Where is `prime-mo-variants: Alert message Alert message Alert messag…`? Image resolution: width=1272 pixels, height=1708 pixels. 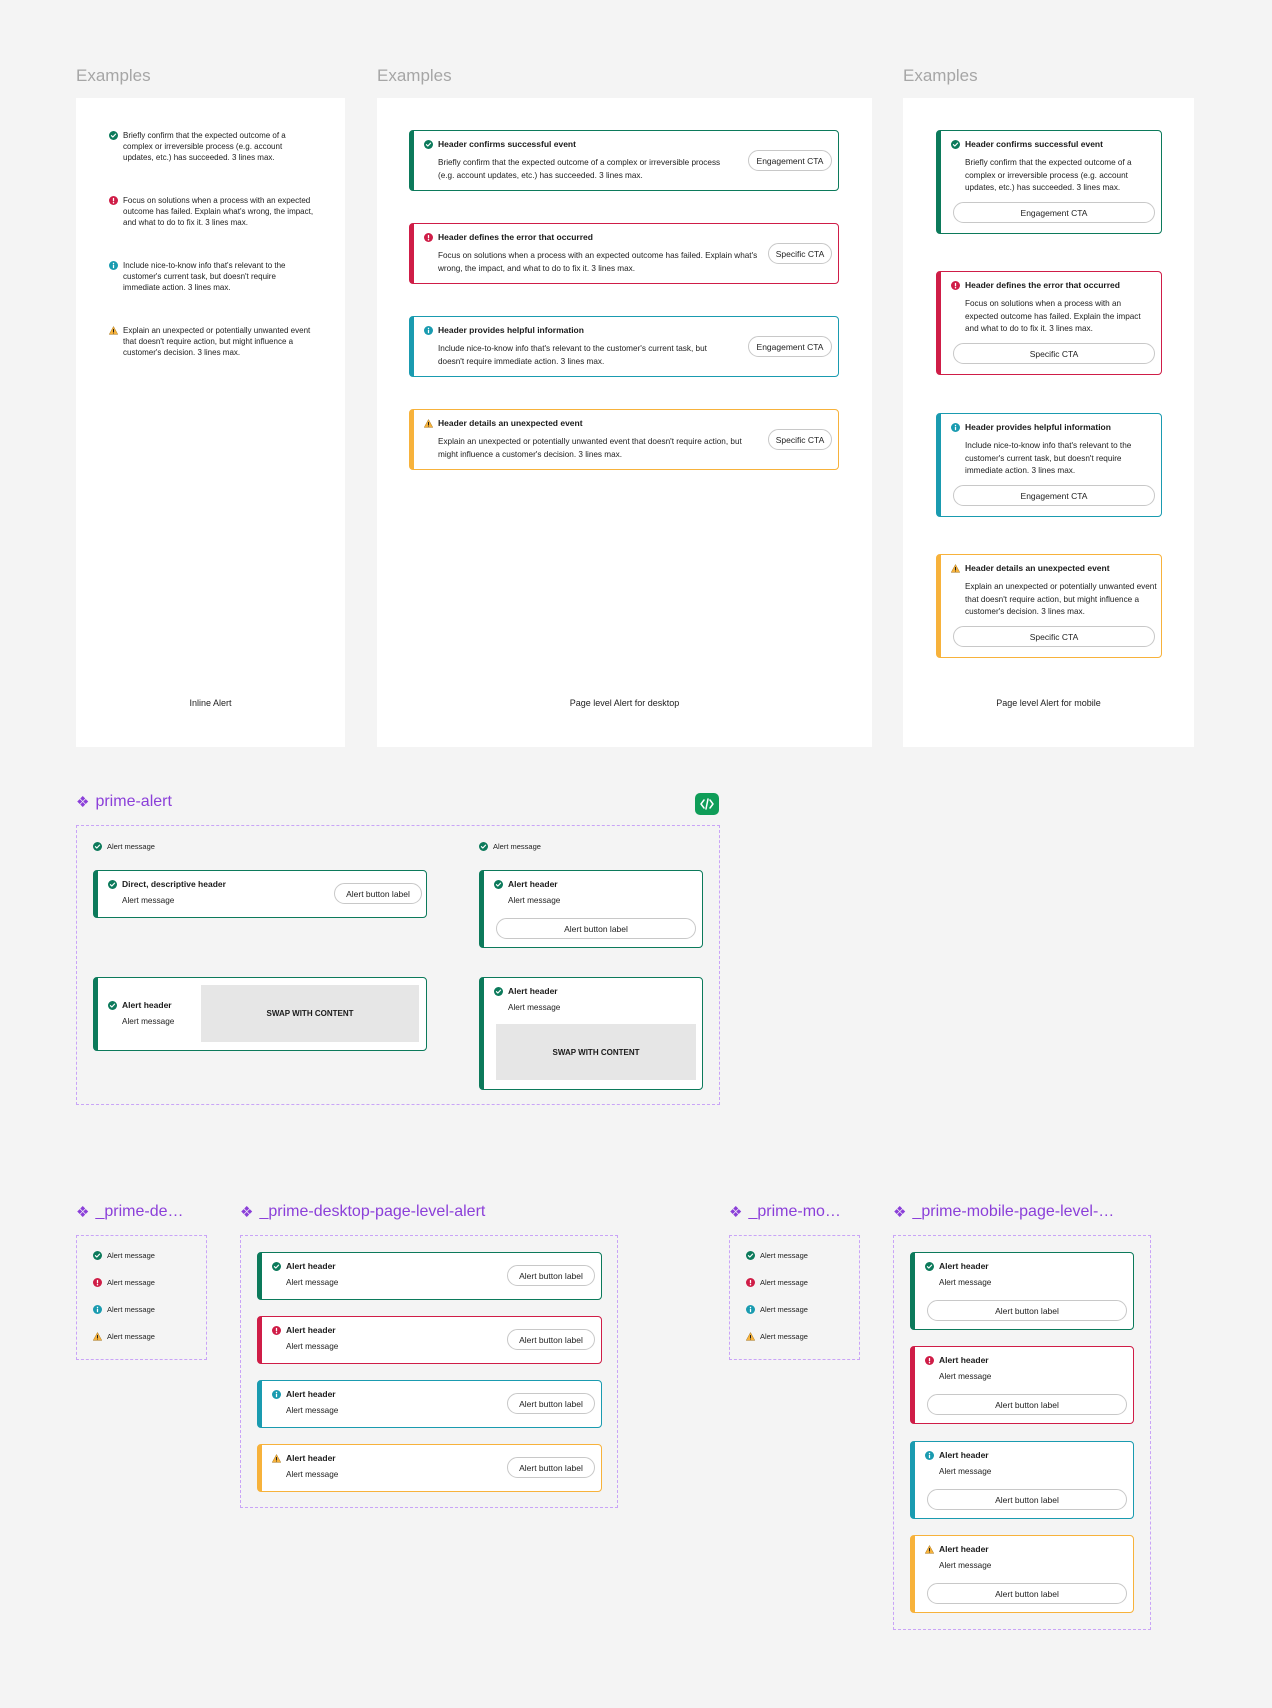 prime-mo-variants: Alert message Alert message Alert messag… is located at coordinates (794, 1297).